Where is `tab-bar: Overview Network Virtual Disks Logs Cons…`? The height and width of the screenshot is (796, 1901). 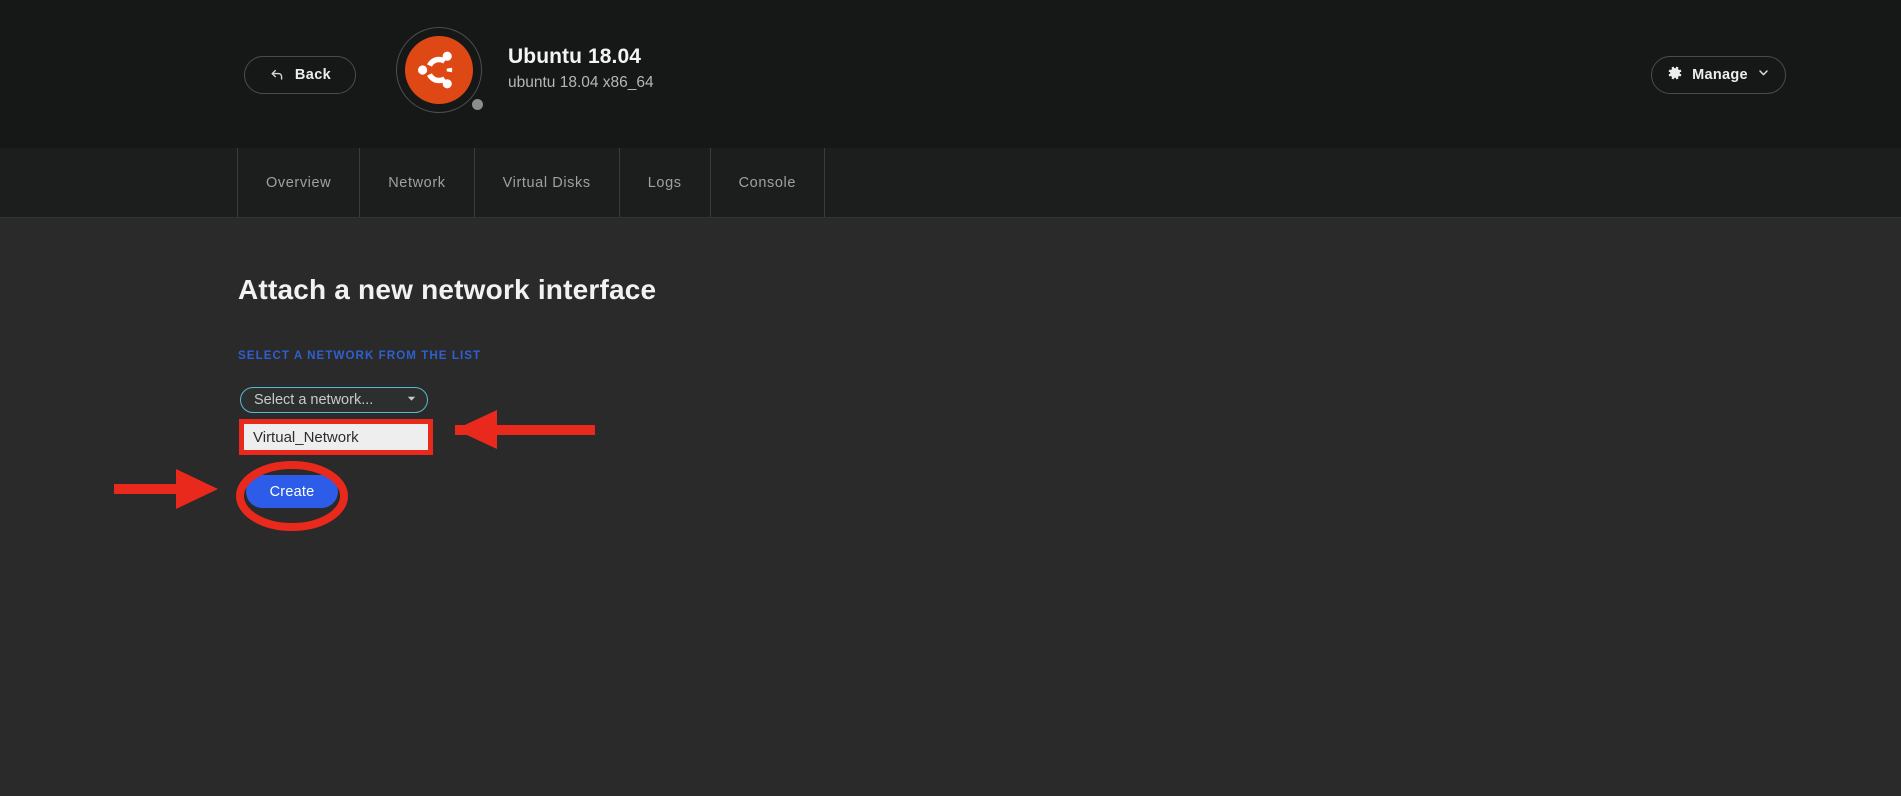 tab-bar: Overview Network Virtual Disks Logs Cons… is located at coordinates (950, 183).